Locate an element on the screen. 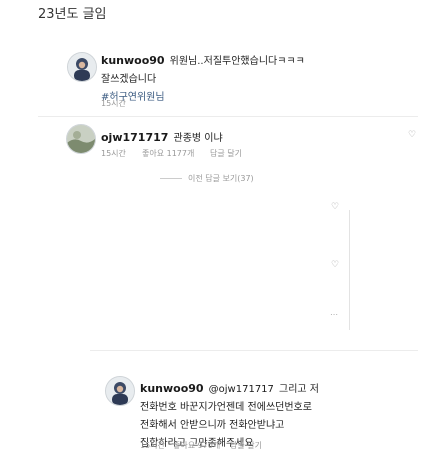 Image resolution: width=438 pixels, height=456 pixels. likes-count: 좋아요 970개 is located at coordinates (196, 445).